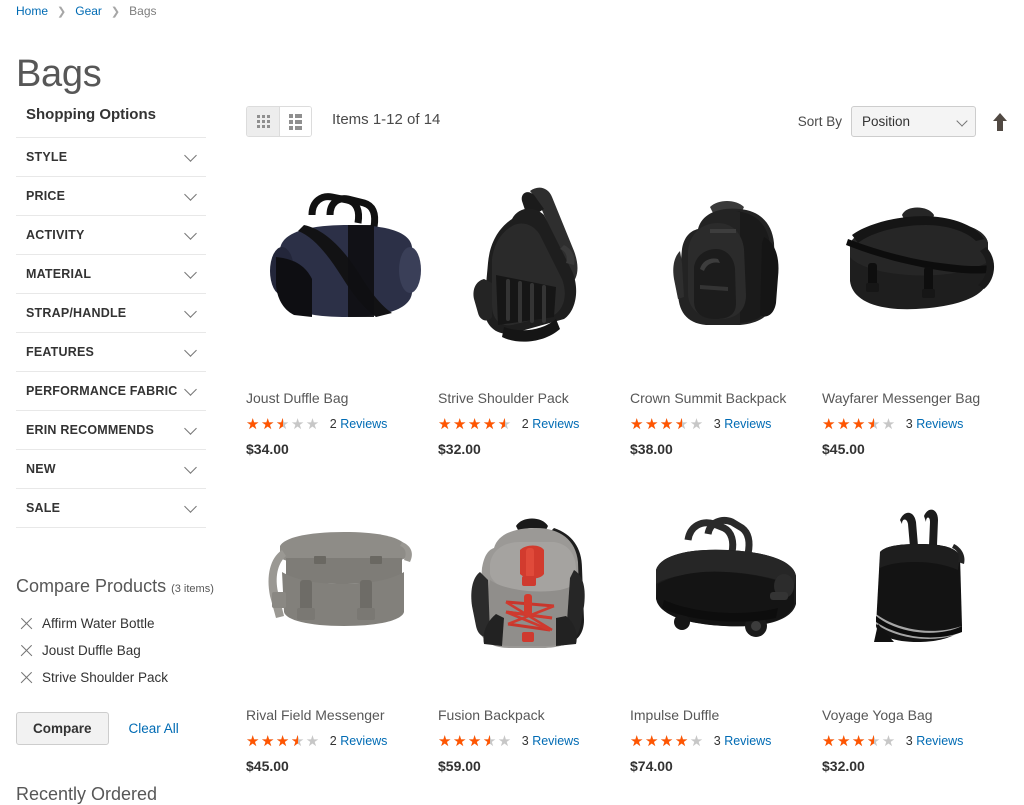 This screenshot has height=805, width=1024. I want to click on compare-products-label: Compare Products, so click(91, 586).